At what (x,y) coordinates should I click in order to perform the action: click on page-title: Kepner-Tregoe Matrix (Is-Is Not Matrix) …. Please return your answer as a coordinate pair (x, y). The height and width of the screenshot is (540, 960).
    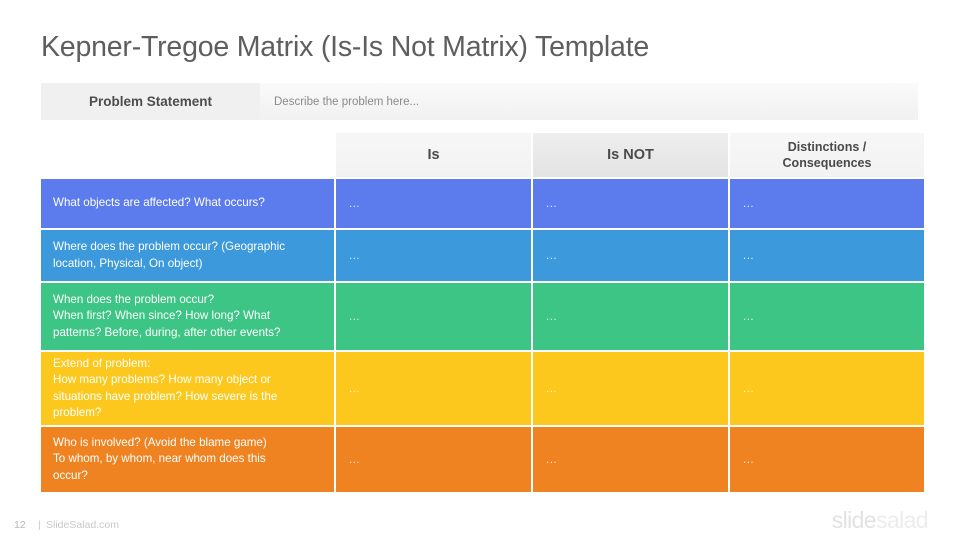
    Looking at the image, I should click on (345, 47).